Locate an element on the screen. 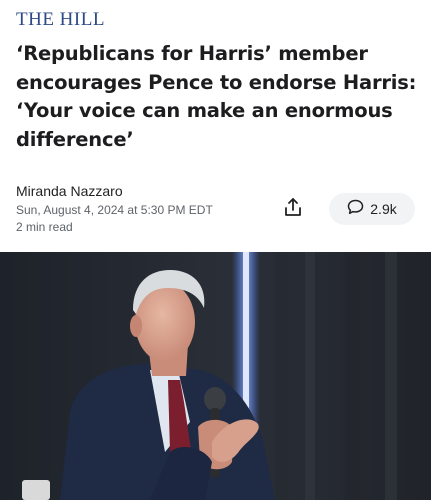 The height and width of the screenshot is (500, 431). author-name: Miranda Nazzaro is located at coordinates (69, 191).